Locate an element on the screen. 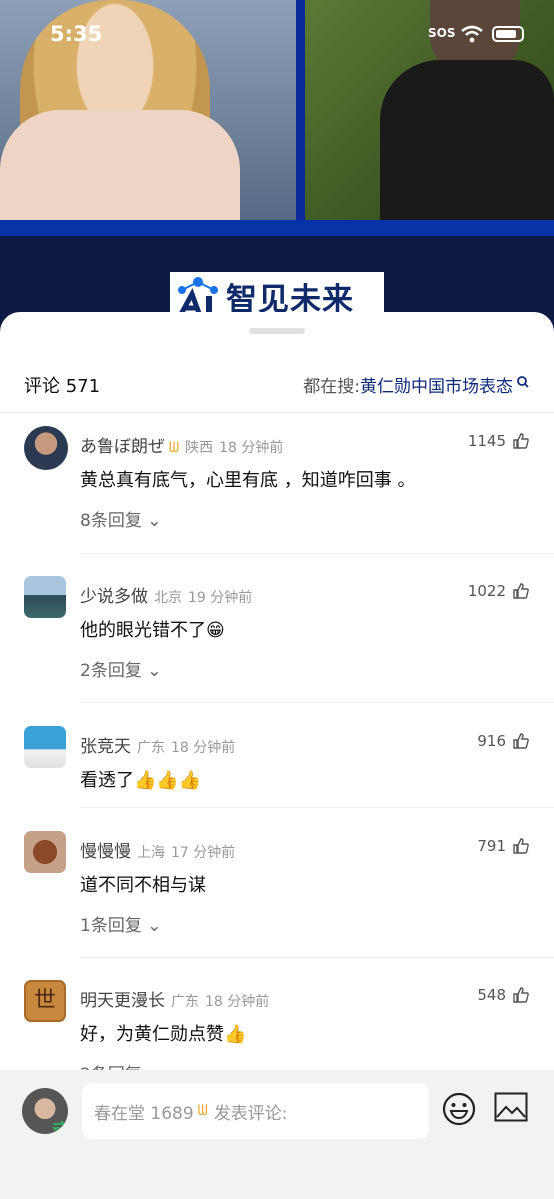 The image size is (554, 1199). header-divider is located at coordinates (277, 412).